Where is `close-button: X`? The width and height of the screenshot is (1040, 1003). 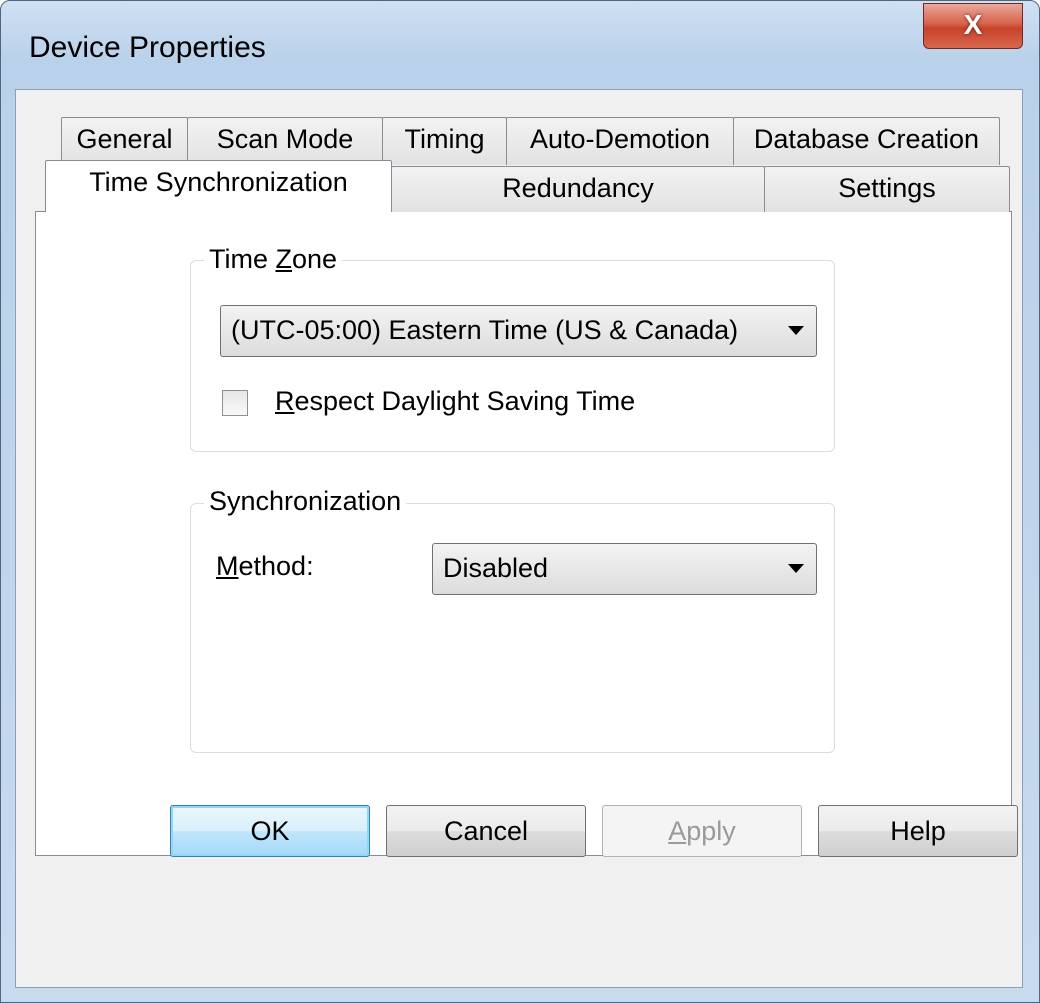
close-button: X is located at coordinates (973, 26).